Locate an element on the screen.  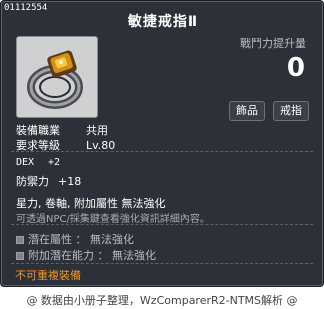
additional-potential-label: 附加潛在能力 ： 無法強化 is located at coordinates (92, 255).